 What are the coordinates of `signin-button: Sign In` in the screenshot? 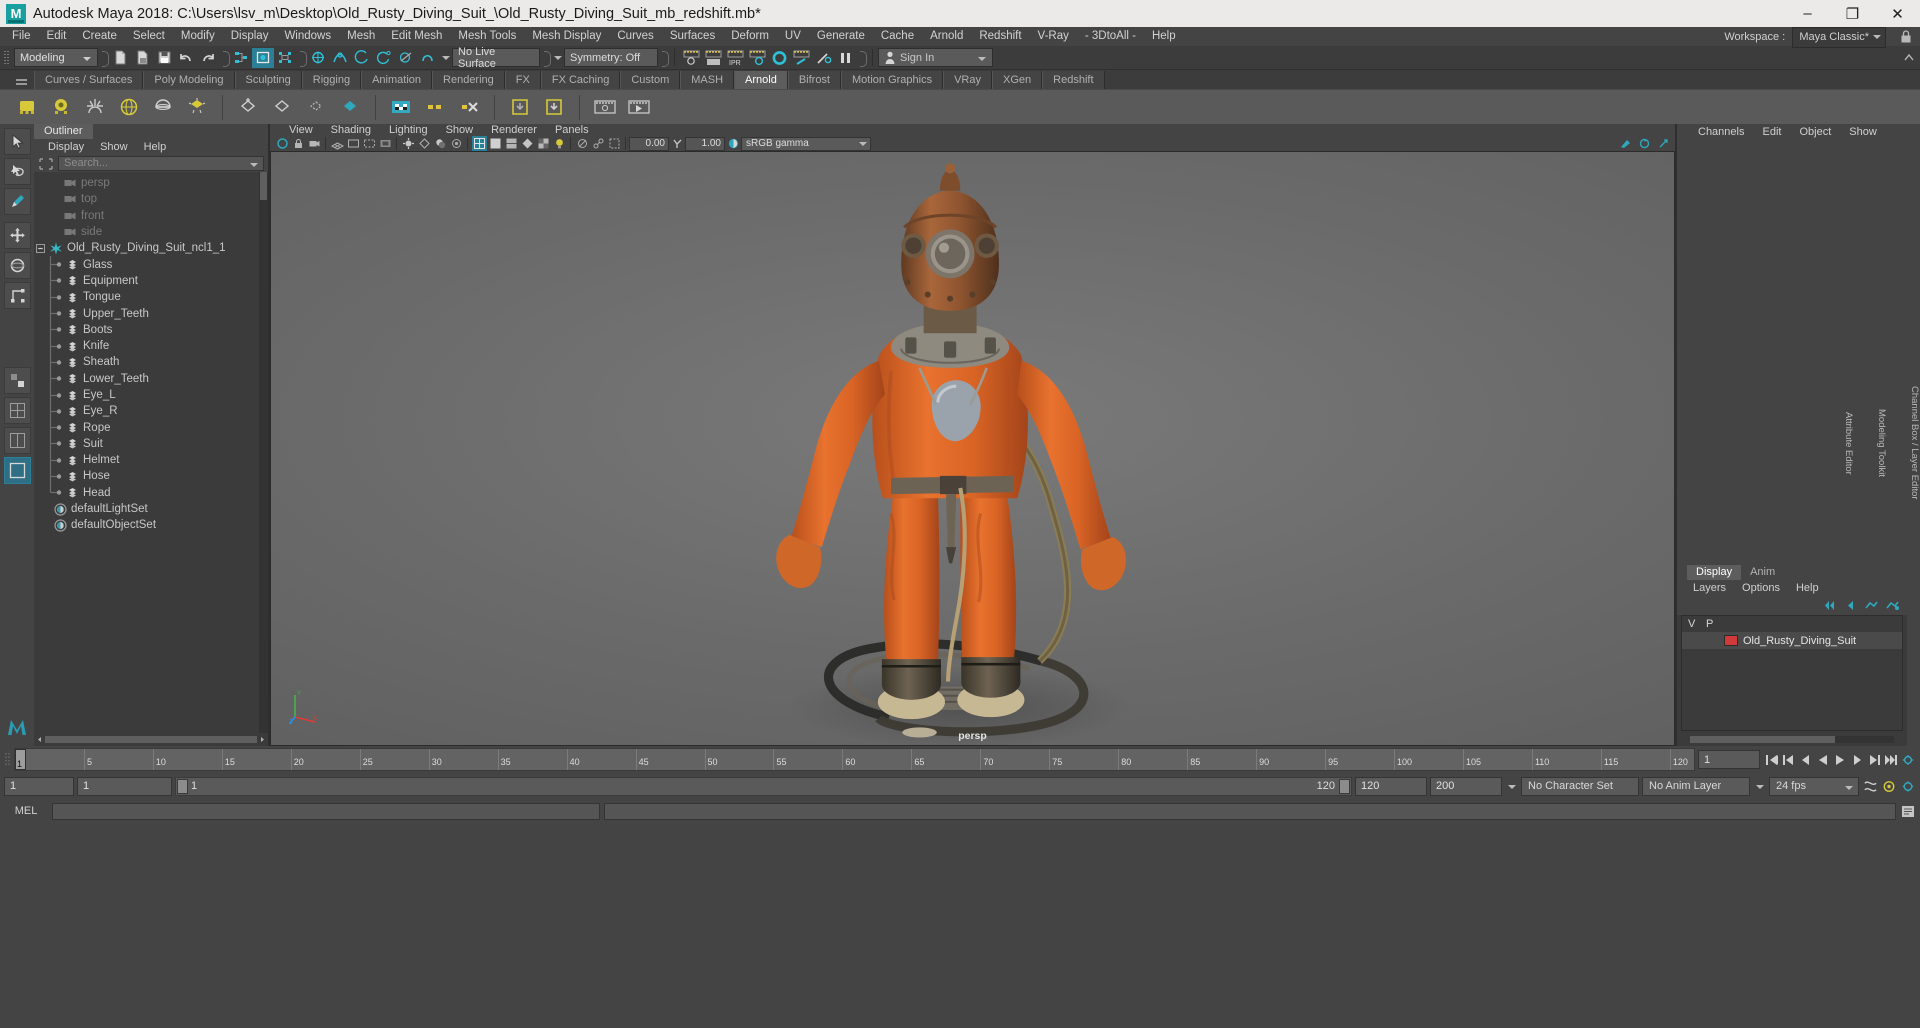 It's located at (935, 57).